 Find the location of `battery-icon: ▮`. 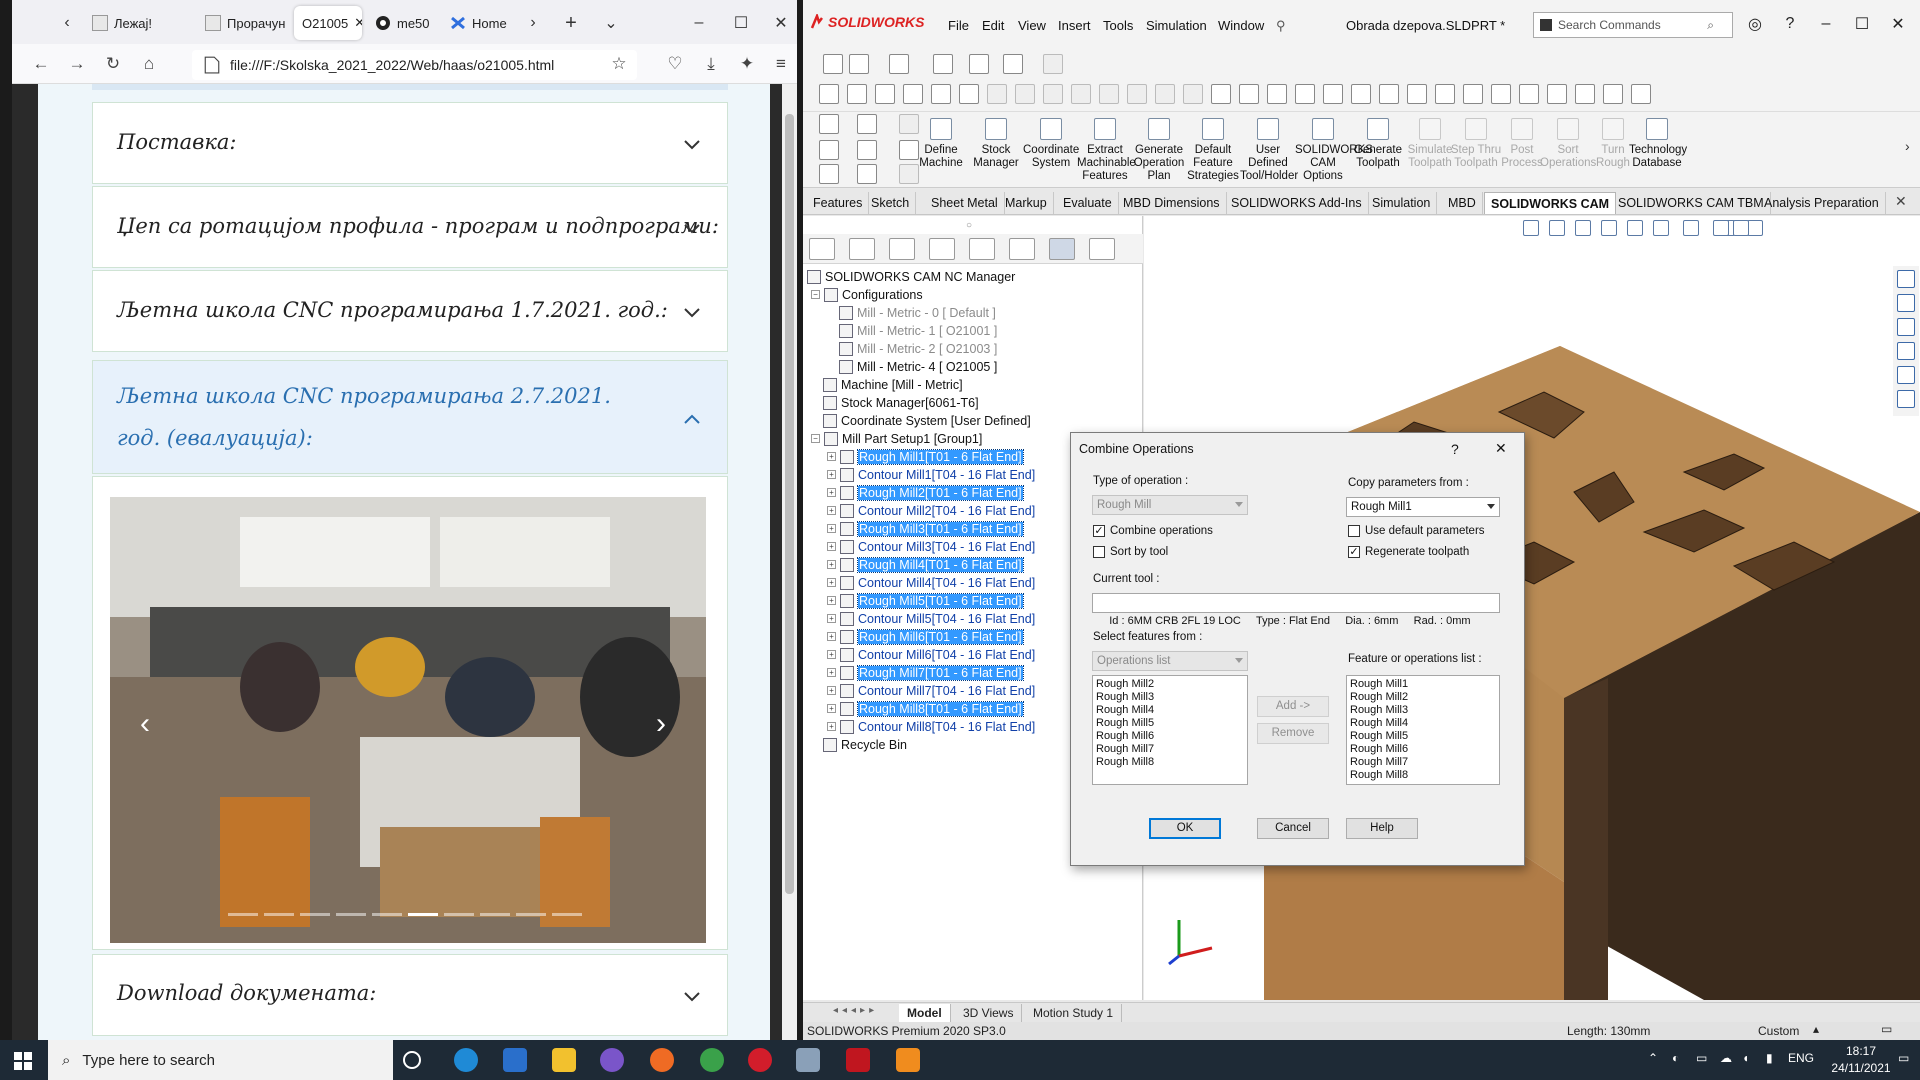

battery-icon: ▮ is located at coordinates (1769, 1058).